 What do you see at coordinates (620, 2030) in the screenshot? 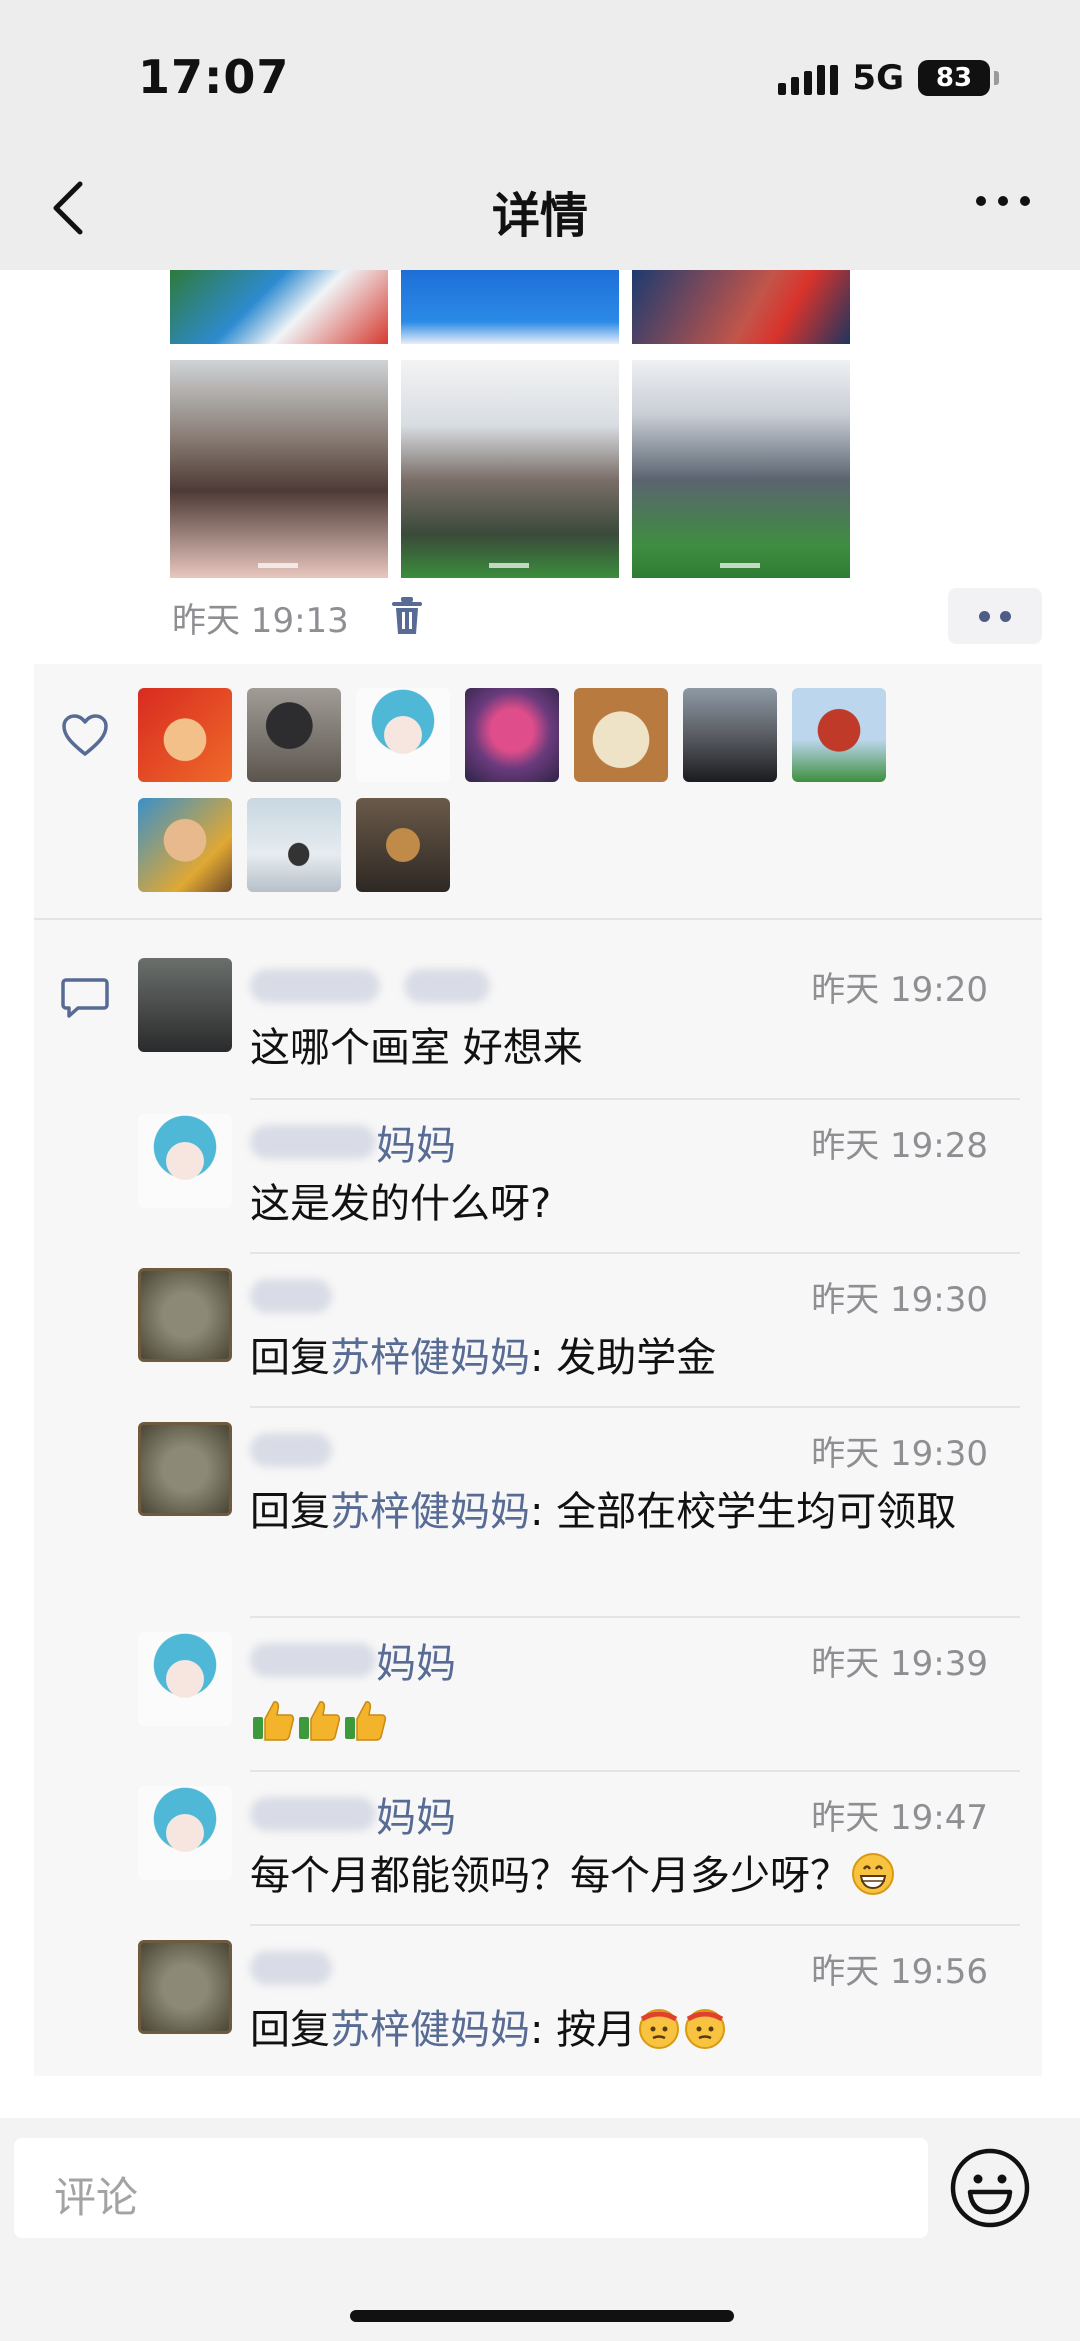
I see `comment-text: 回复苏梓健妈妈: 按月` at bounding box center [620, 2030].